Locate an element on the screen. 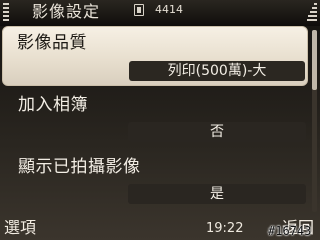 Image resolution: width=320 pixels, height=240 pixels. setting-label: 影像品質 is located at coordinates (52, 43).